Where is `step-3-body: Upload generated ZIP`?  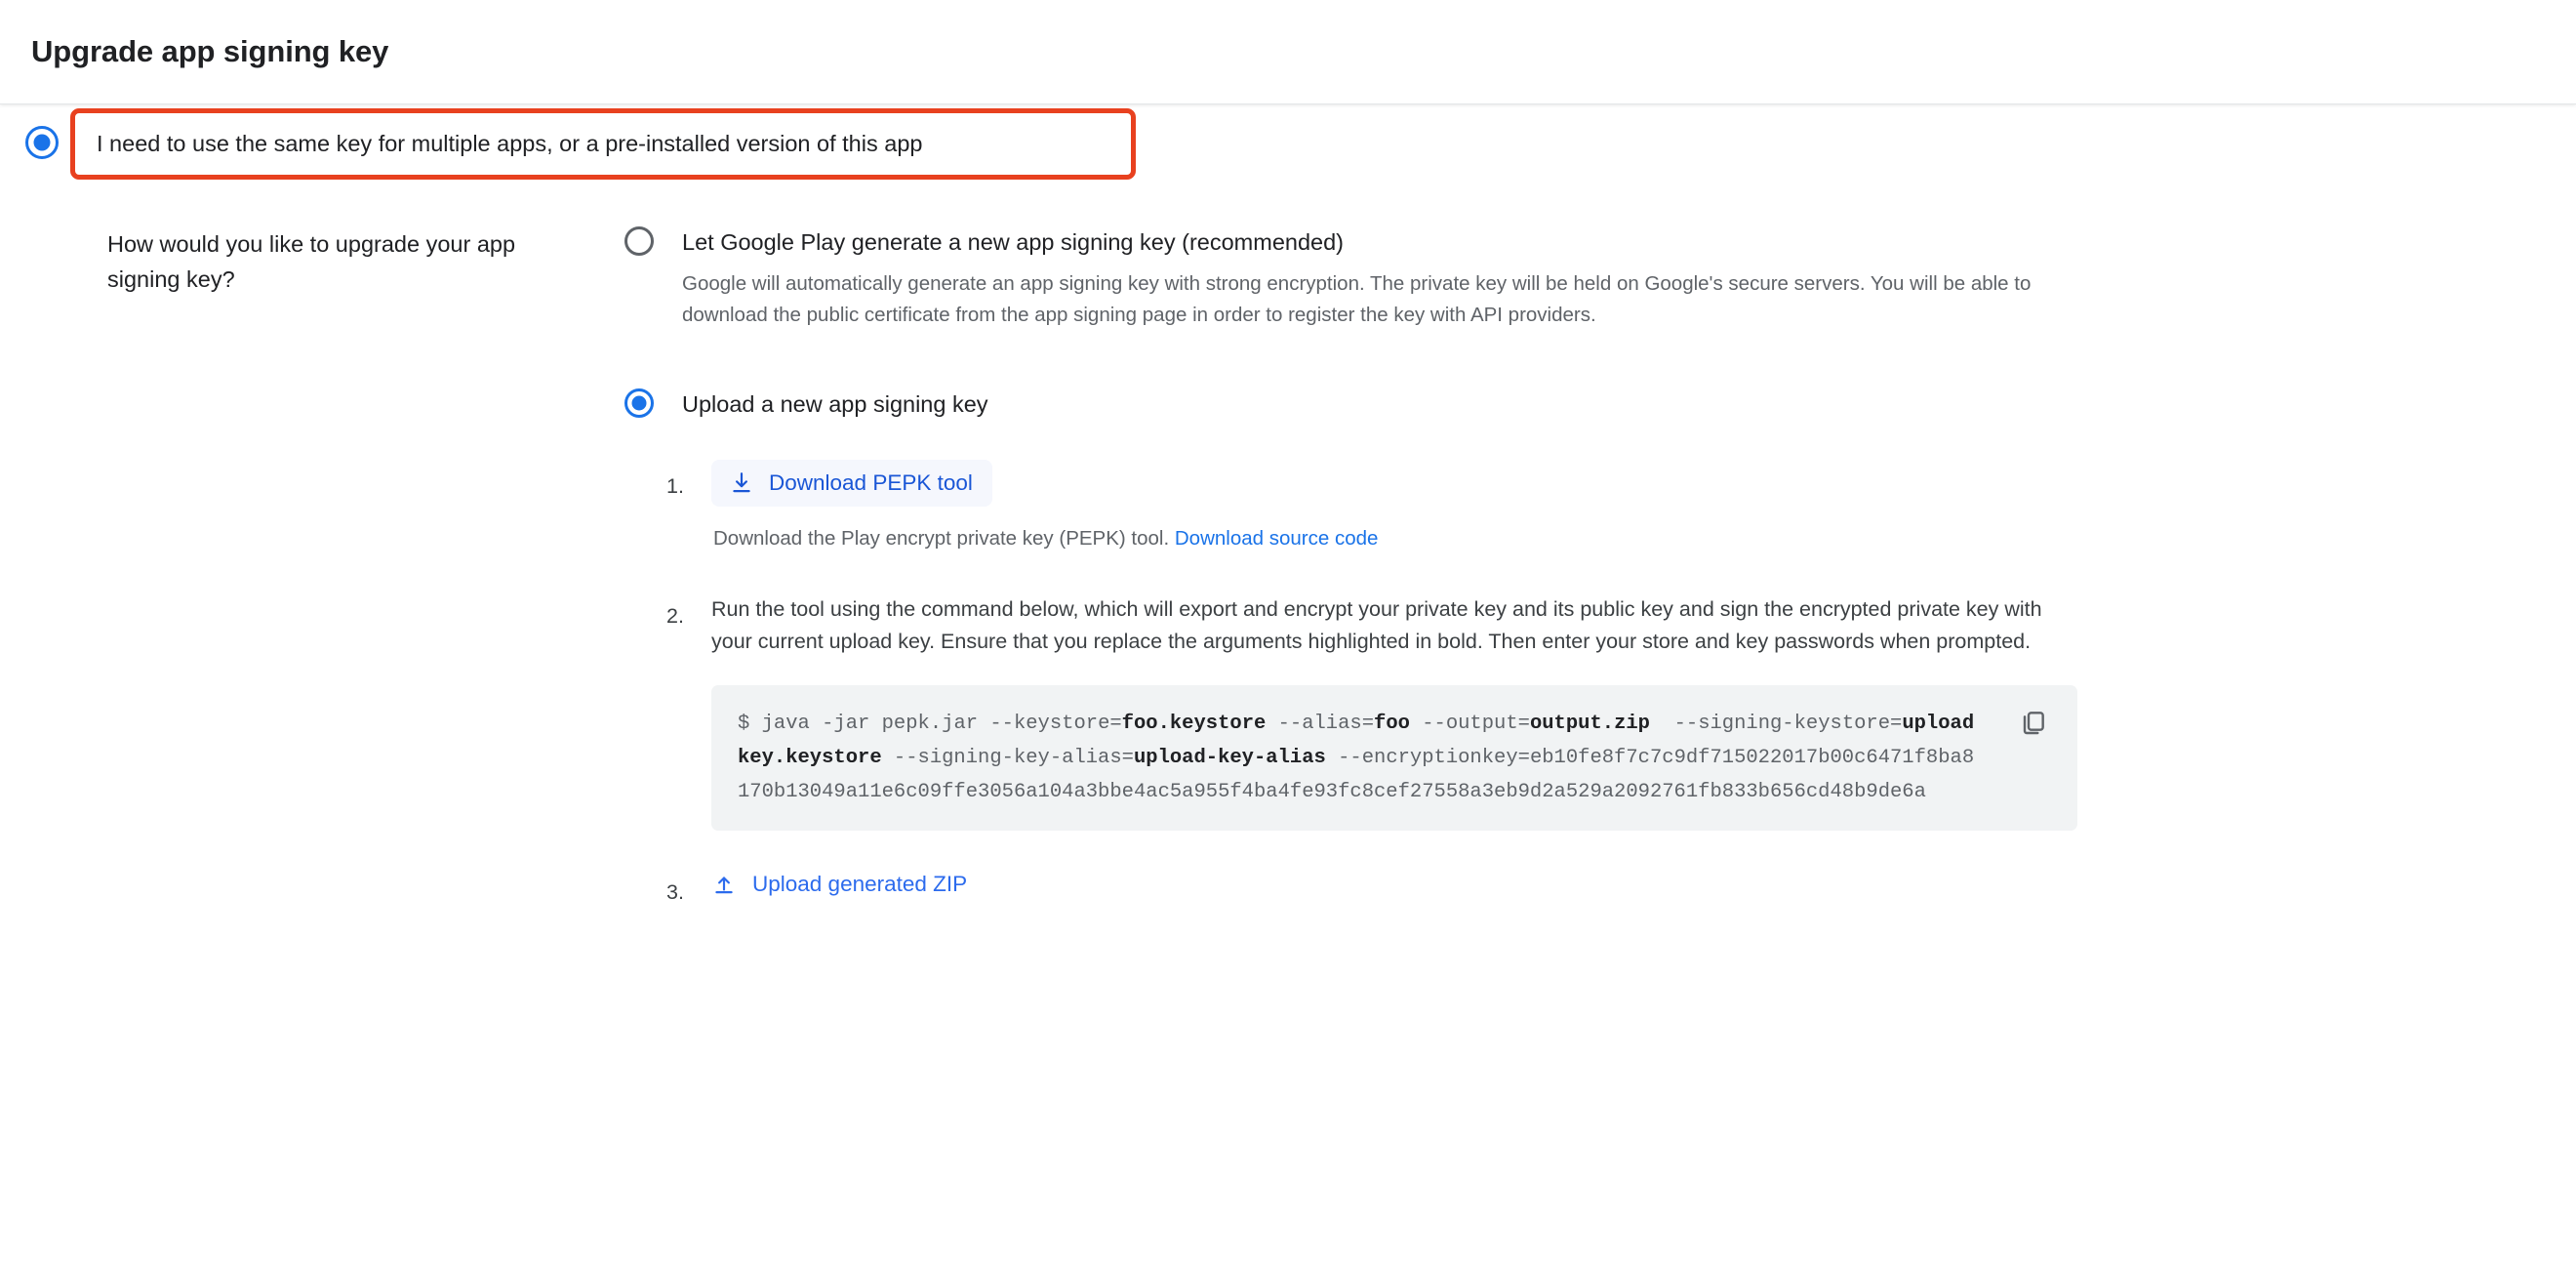 step-3-body: Upload generated ZIP is located at coordinates (1614, 884).